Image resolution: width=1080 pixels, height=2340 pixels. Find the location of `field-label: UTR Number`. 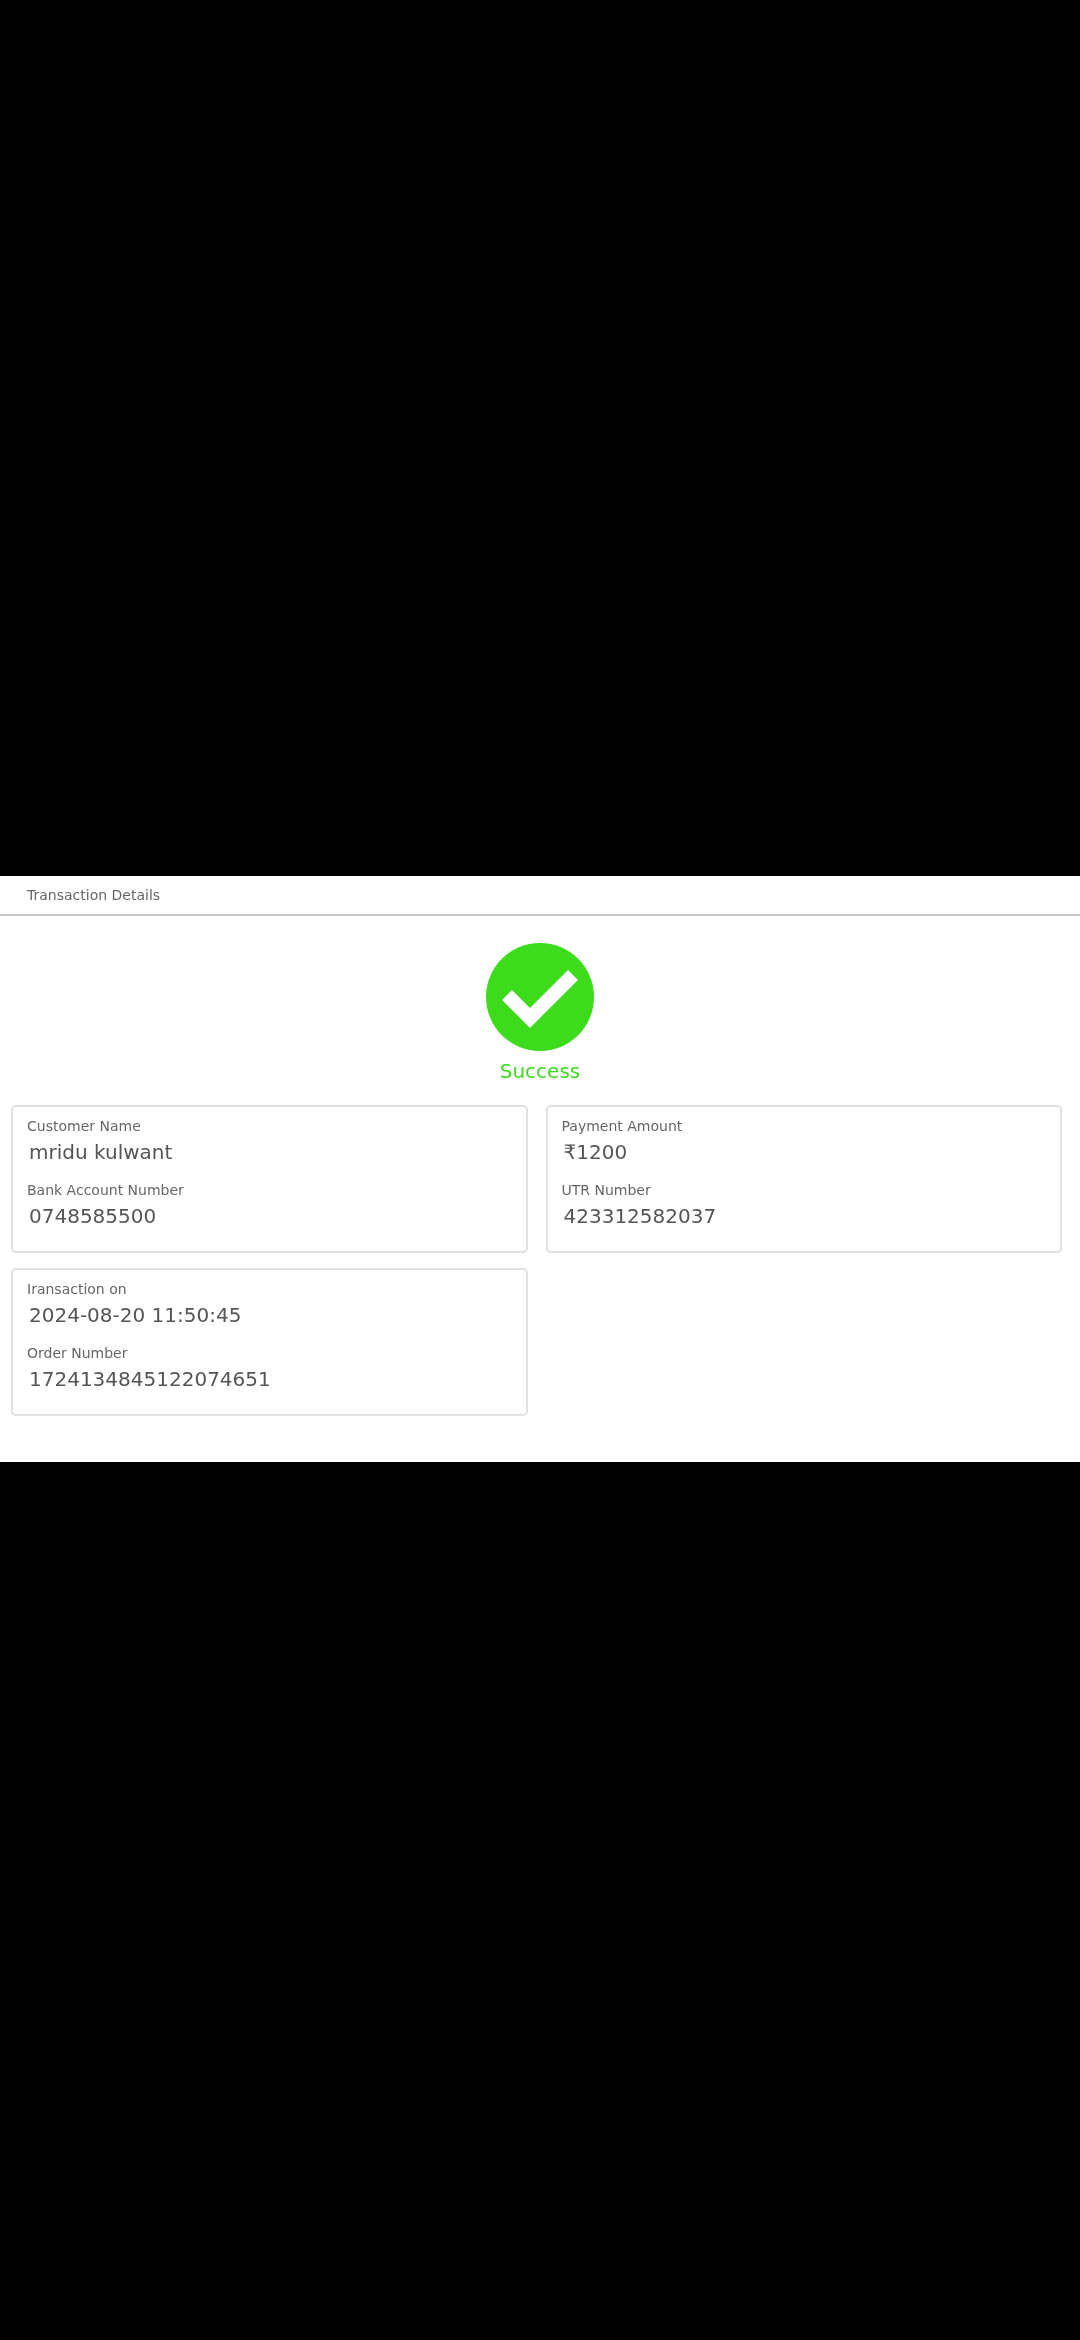

field-label: UTR Number is located at coordinates (606, 1190).